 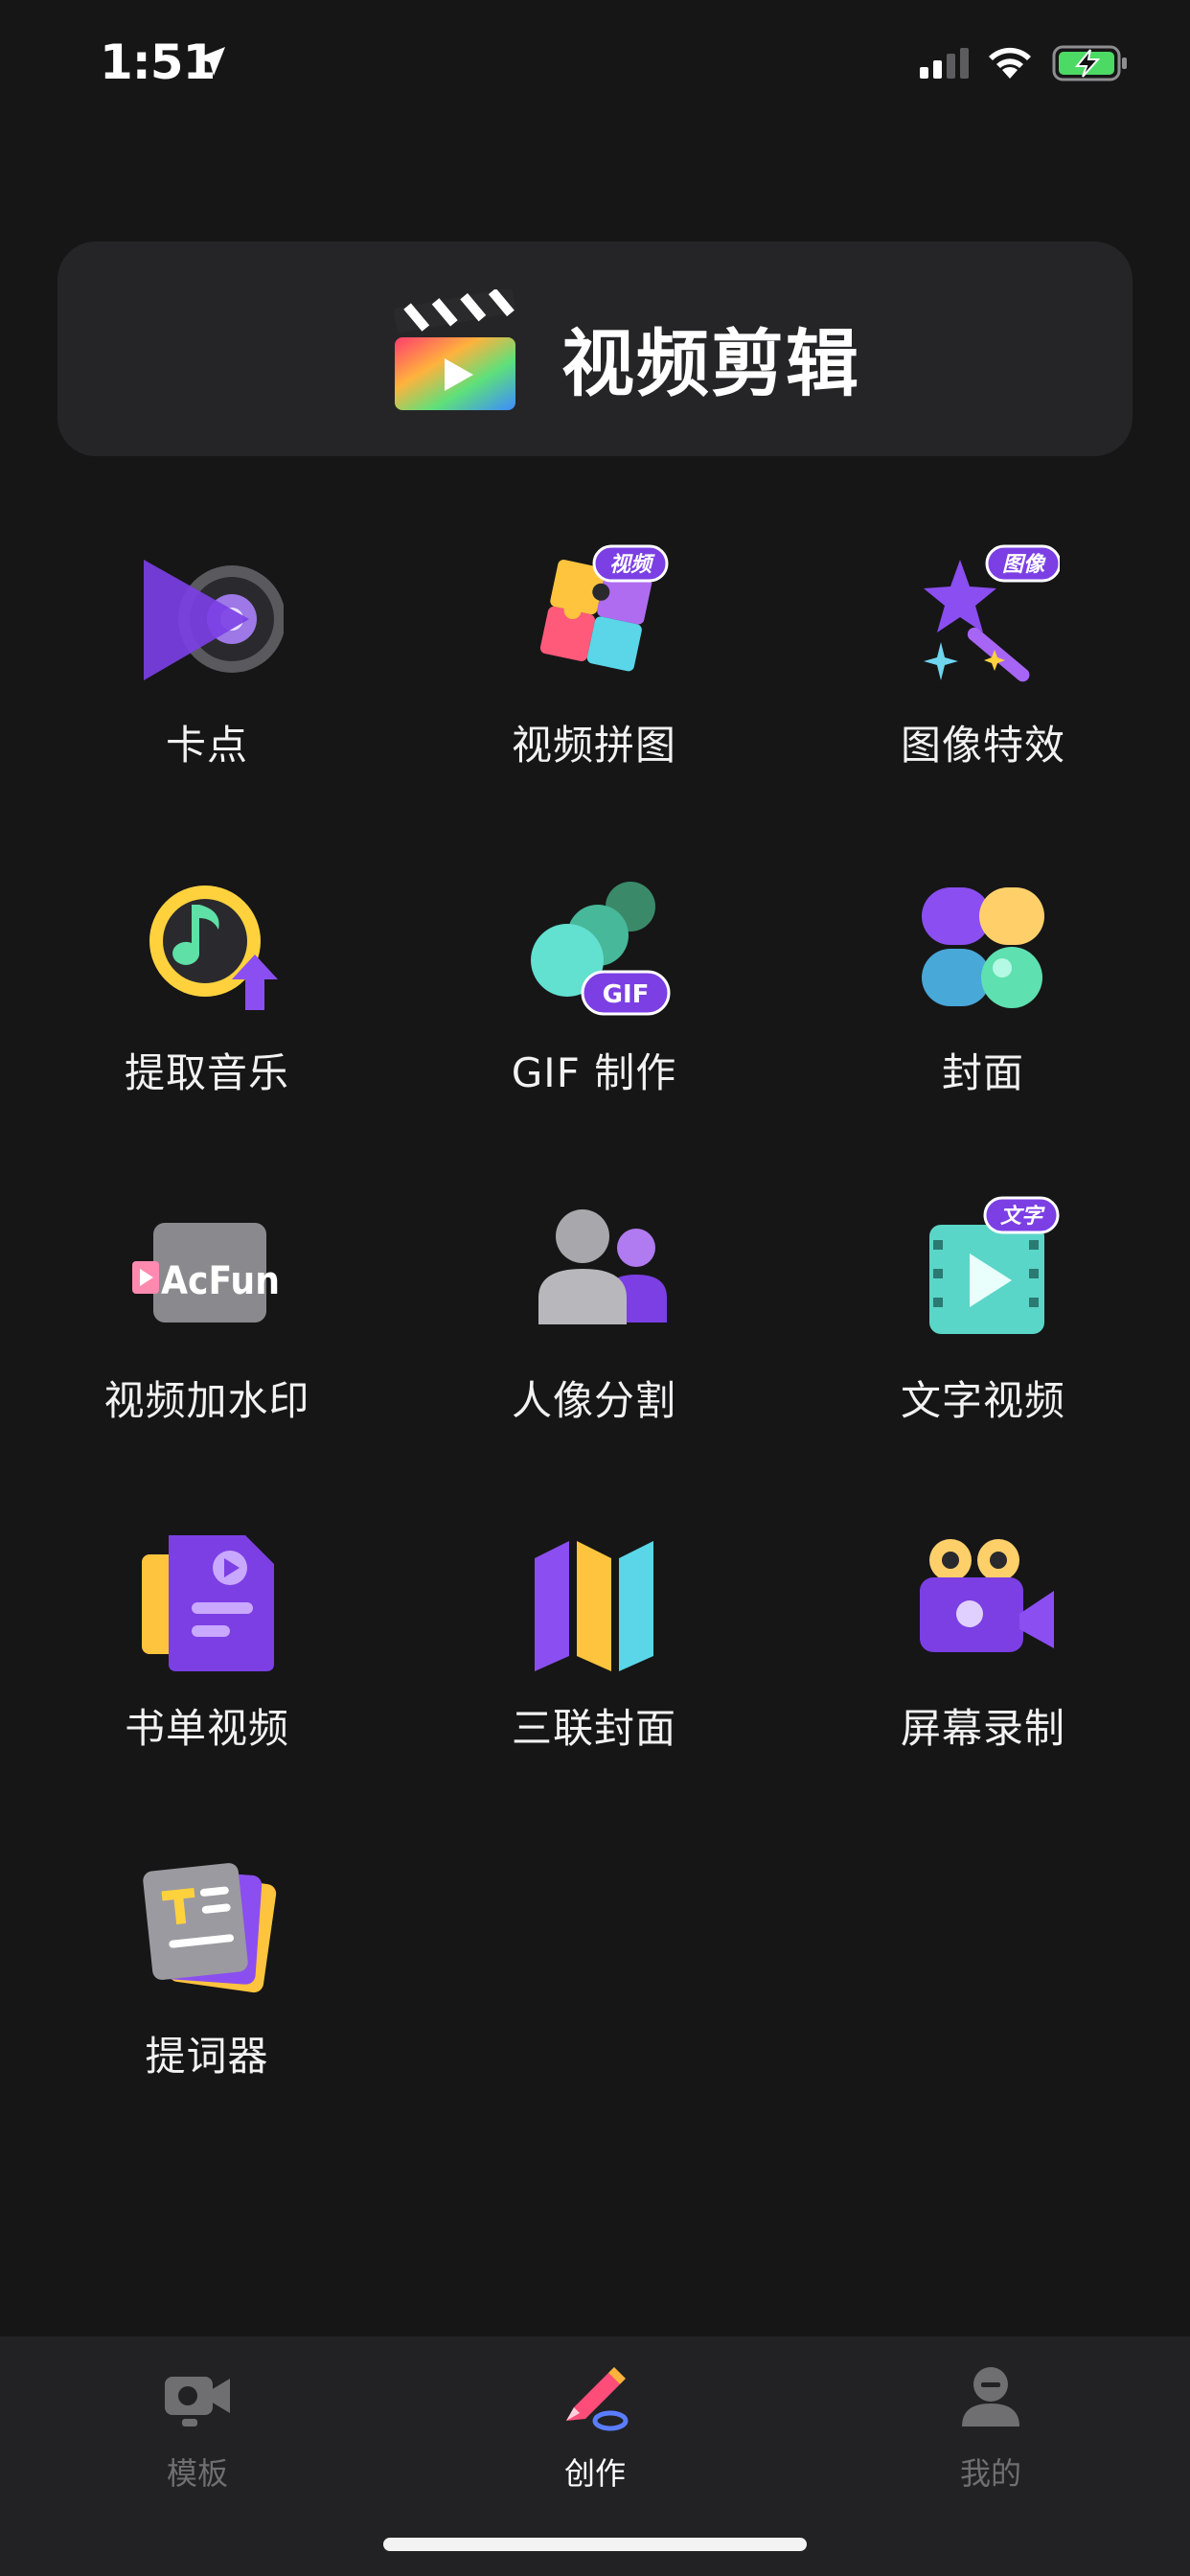 I want to click on tool-booklist-video: 书单视频, so click(x=207, y=1665).